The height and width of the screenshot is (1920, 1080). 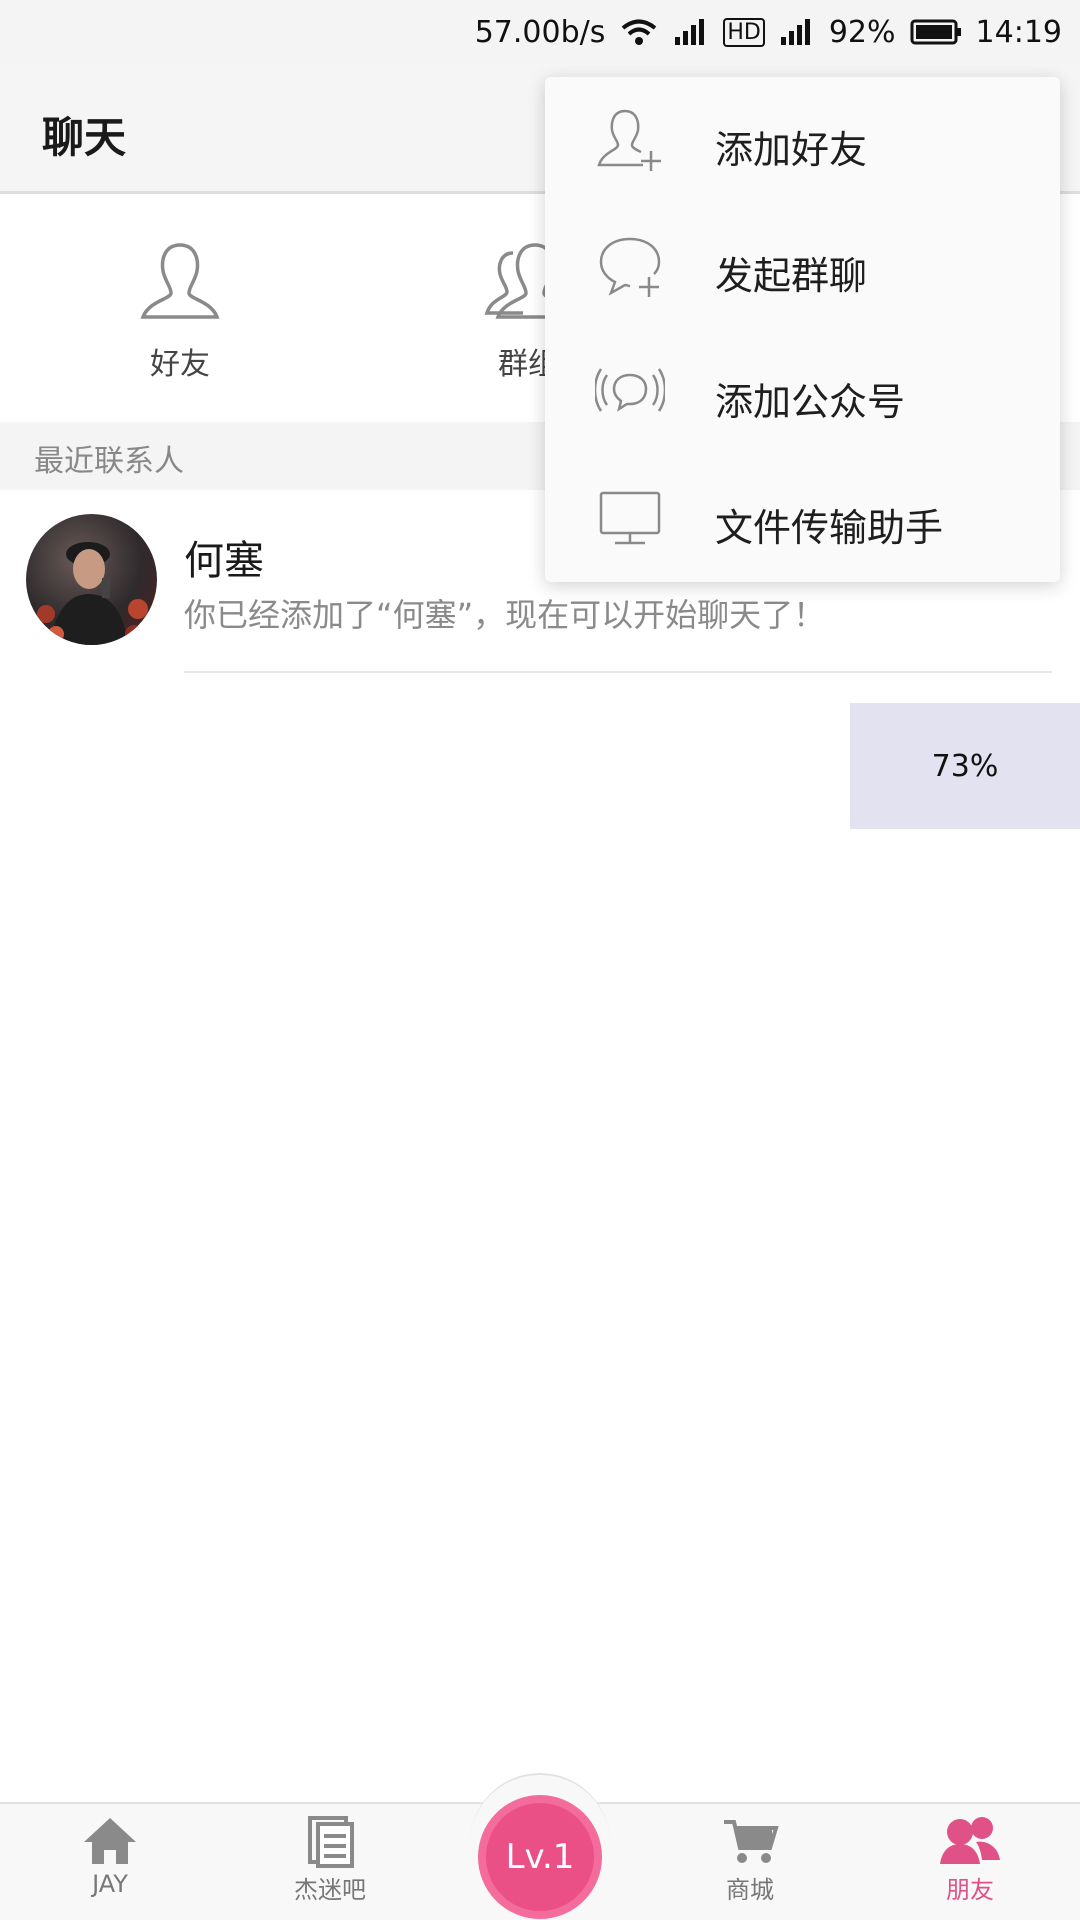 I want to click on contact-last-message: 你已经添加了“何塞”，现在可以开始聊天了！, so click(x=505, y=615).